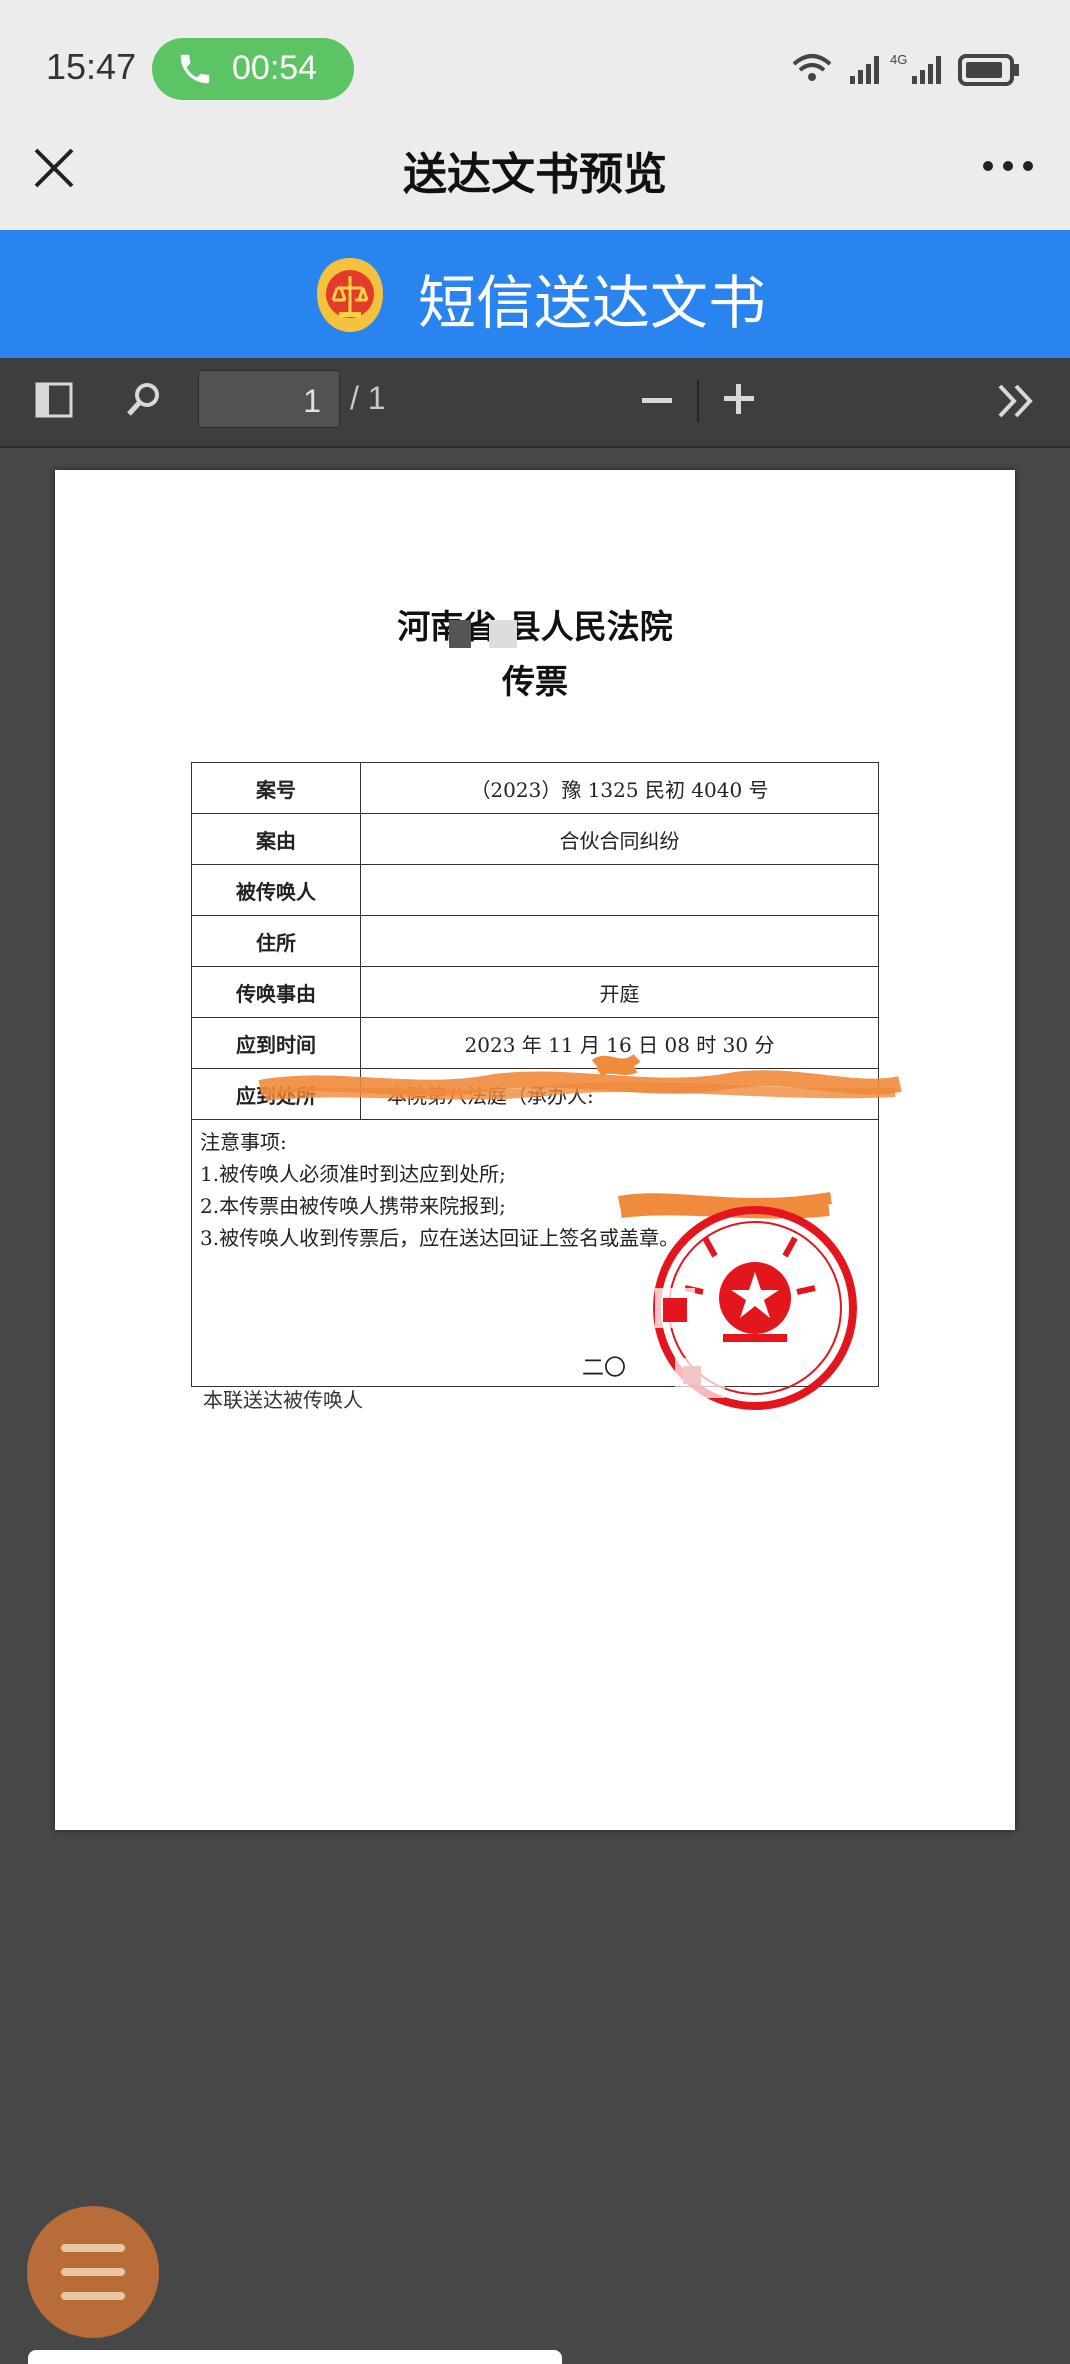 The width and height of the screenshot is (1070, 2364). What do you see at coordinates (535, 1043) in the screenshot?
I see `table-row: 应到时间 2023 年 11 月 16 日 08 时 30 分` at bounding box center [535, 1043].